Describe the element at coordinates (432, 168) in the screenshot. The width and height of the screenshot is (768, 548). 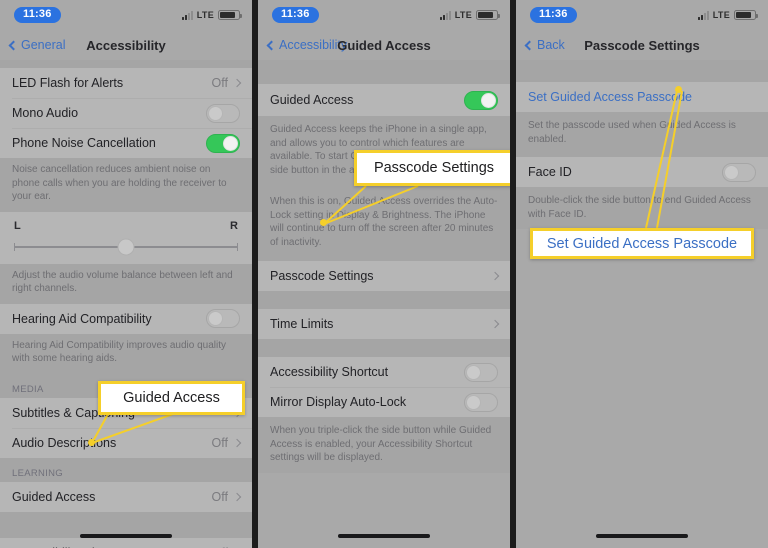
I see `callout-passcode-settings: Passcode Settings` at that location.